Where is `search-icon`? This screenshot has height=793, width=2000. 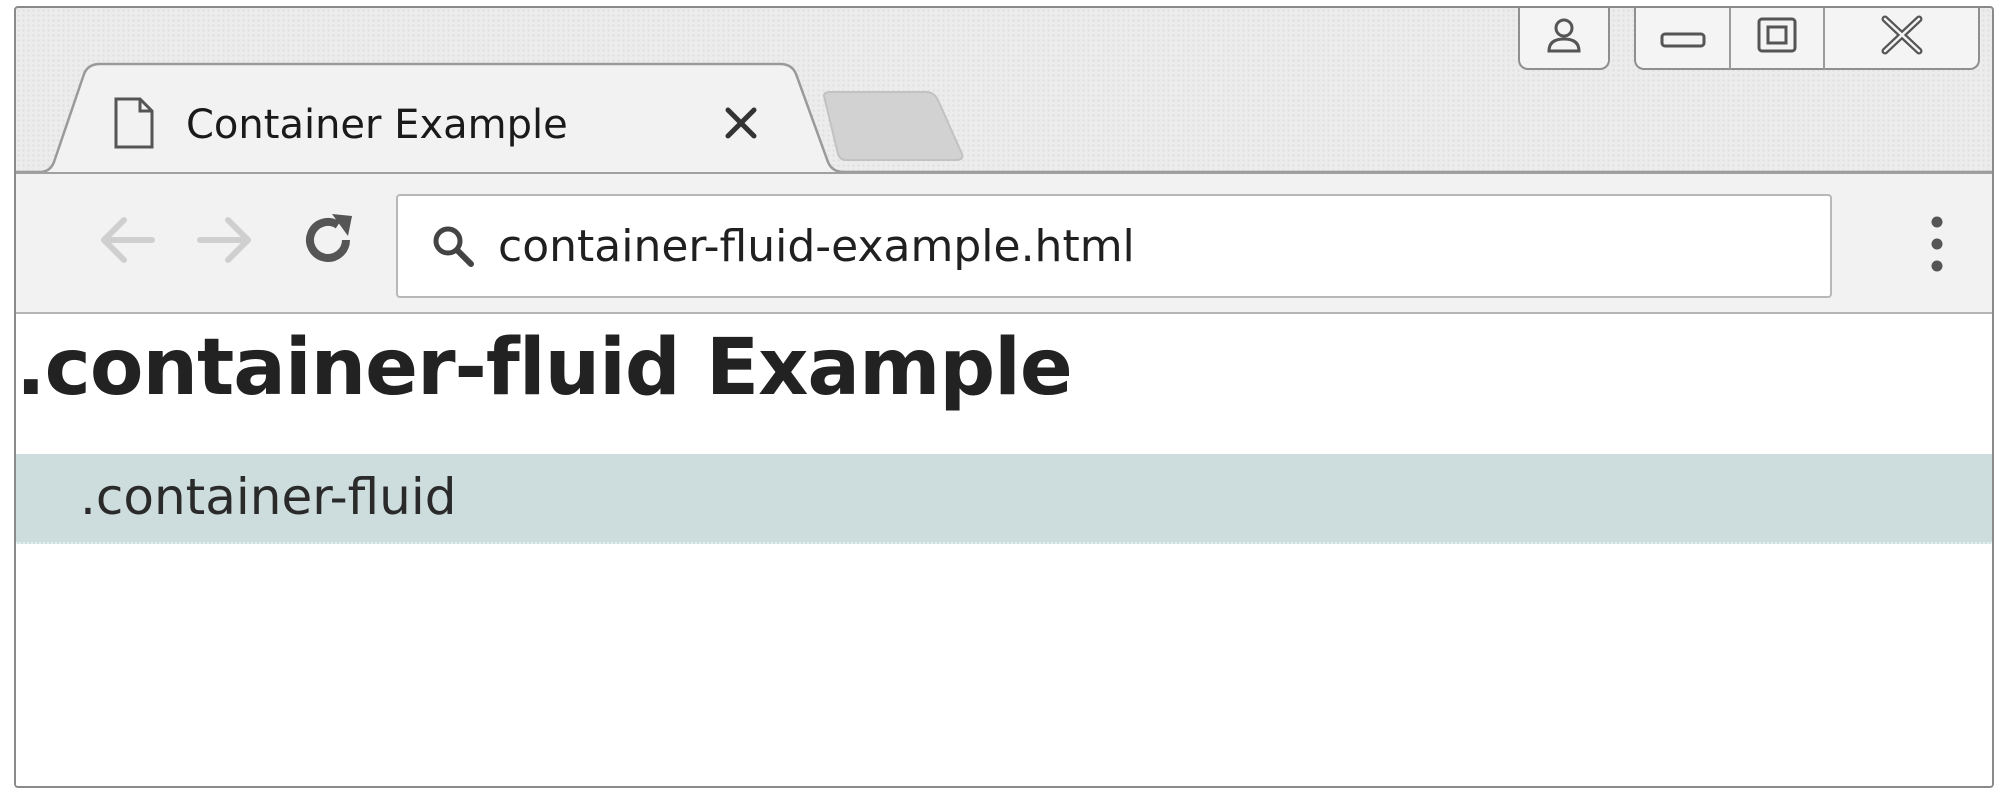 search-icon is located at coordinates (453, 246).